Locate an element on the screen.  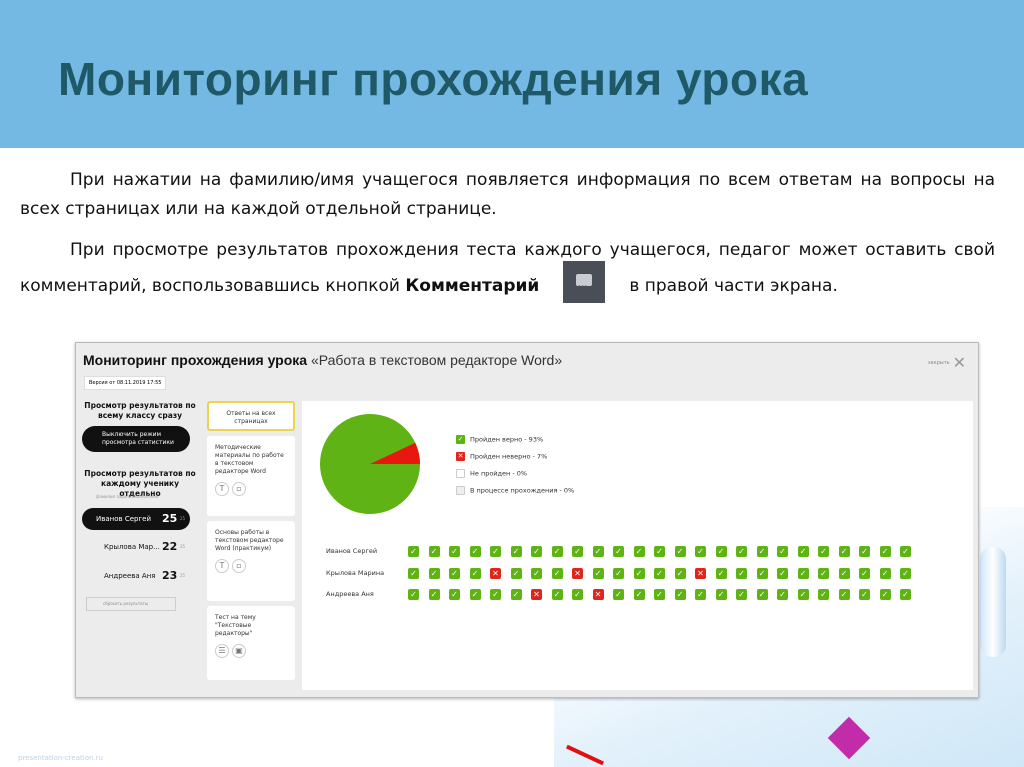
legend-item: В процессе прохождения - 0% is located at coordinates (515, 491).